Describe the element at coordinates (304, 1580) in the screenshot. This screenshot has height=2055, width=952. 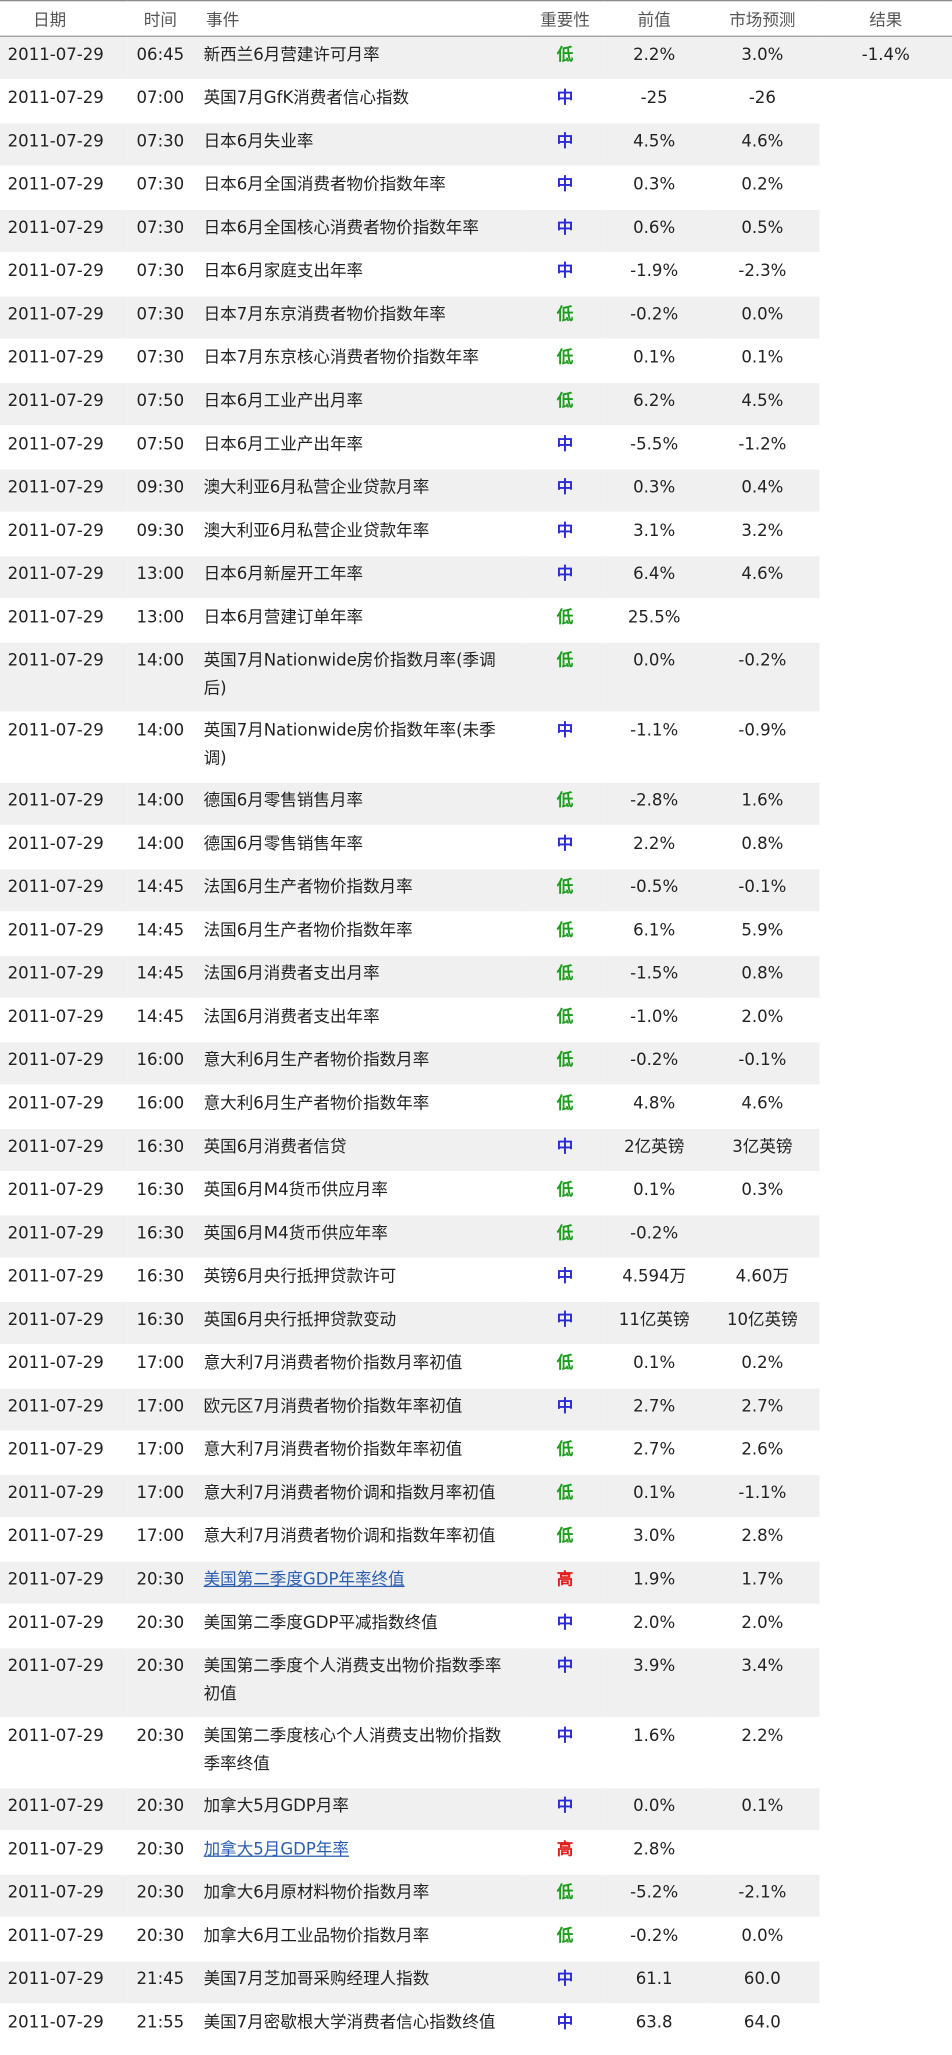
I see `event-link: 美国第二季度GDP年率终值` at that location.